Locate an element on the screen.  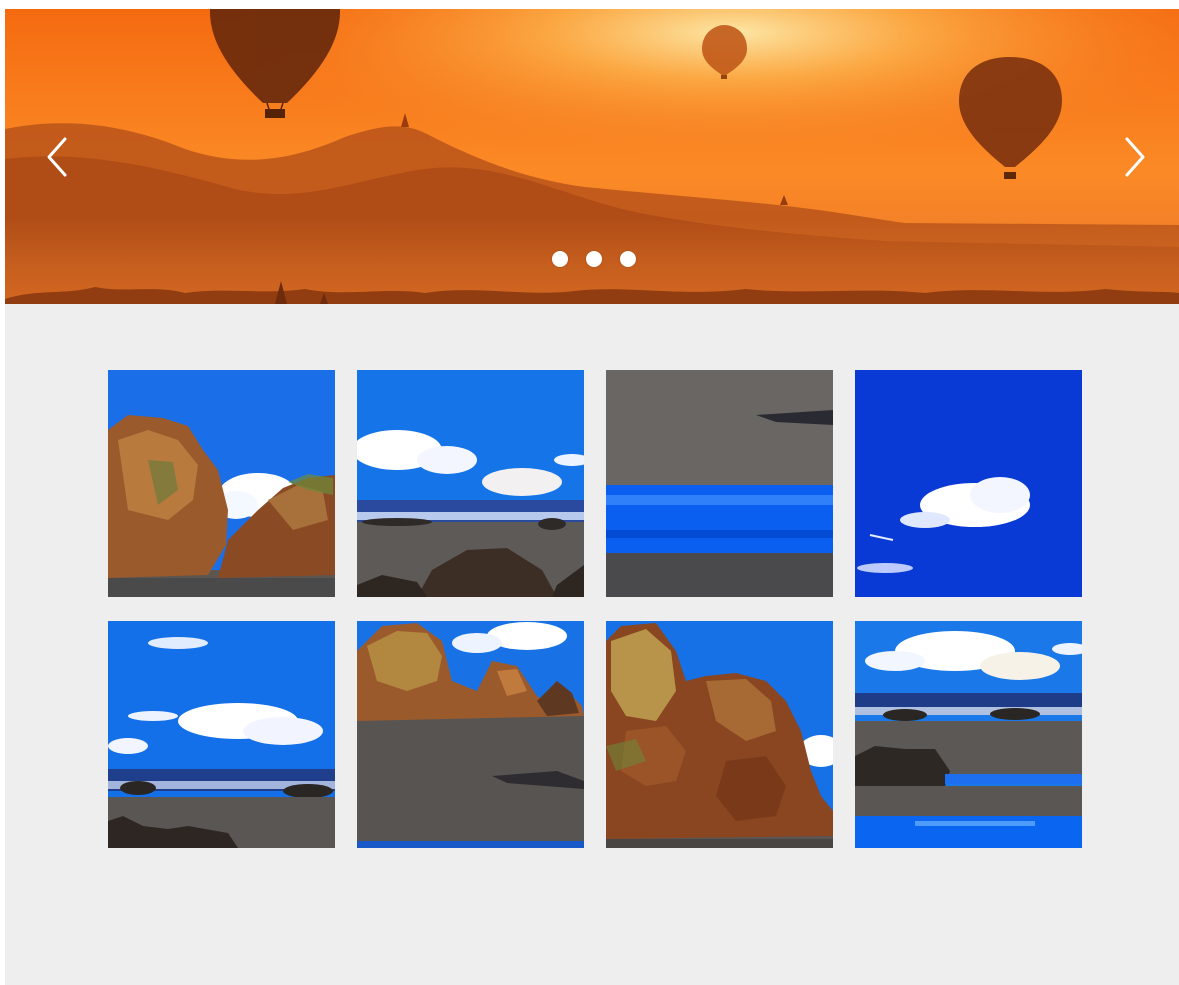
rocks-over-beach-image is located at coordinates (470, 734).